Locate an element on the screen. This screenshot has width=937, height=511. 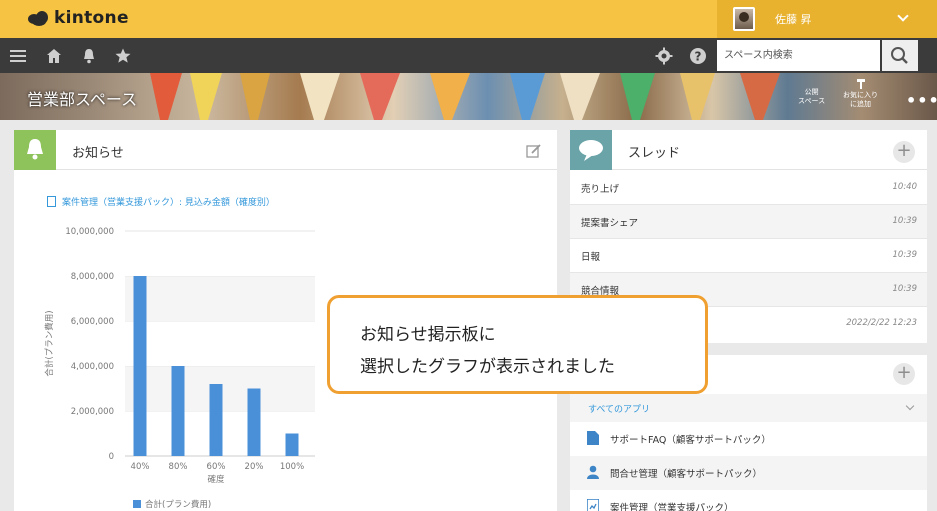
x-tick-label: 40% is located at coordinates (140, 467).